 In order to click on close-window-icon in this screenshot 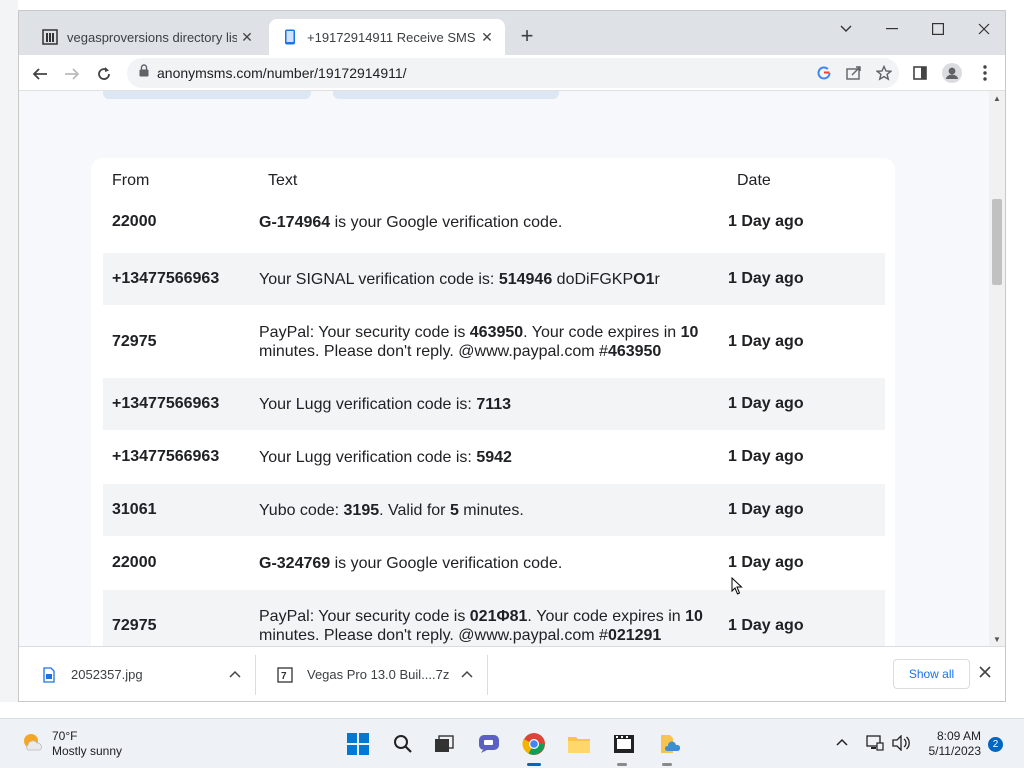, I will do `click(984, 29)`.